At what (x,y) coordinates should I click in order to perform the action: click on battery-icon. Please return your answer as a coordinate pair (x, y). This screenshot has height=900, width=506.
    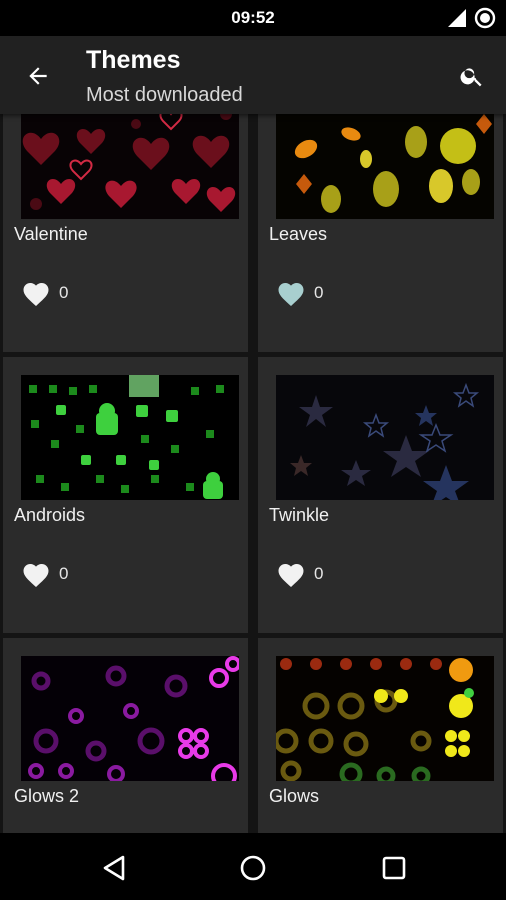
    Looking at the image, I should click on (485, 20).